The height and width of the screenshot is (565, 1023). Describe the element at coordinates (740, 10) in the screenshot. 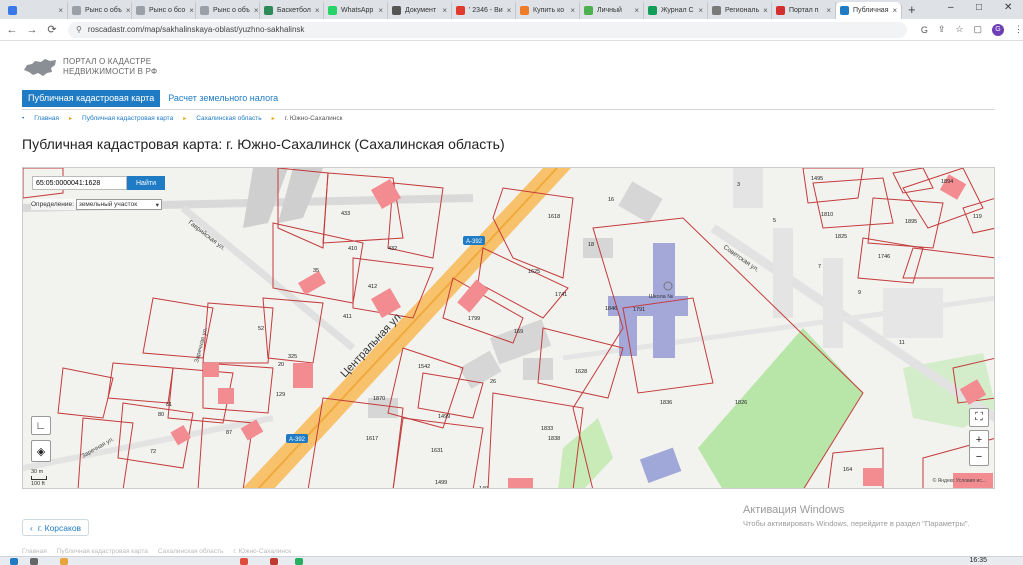

I see `browser-tab: Региональ ×` at that location.